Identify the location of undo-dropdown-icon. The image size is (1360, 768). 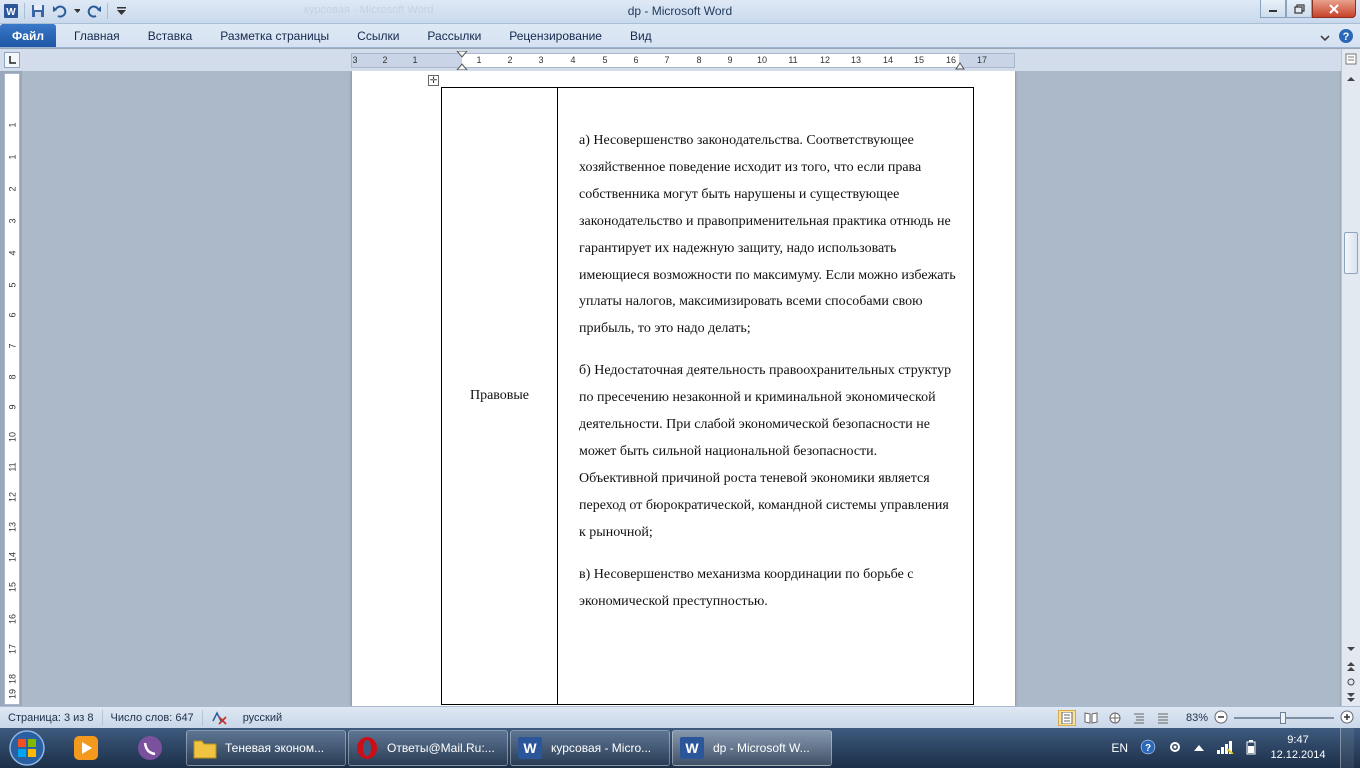
(77, 11).